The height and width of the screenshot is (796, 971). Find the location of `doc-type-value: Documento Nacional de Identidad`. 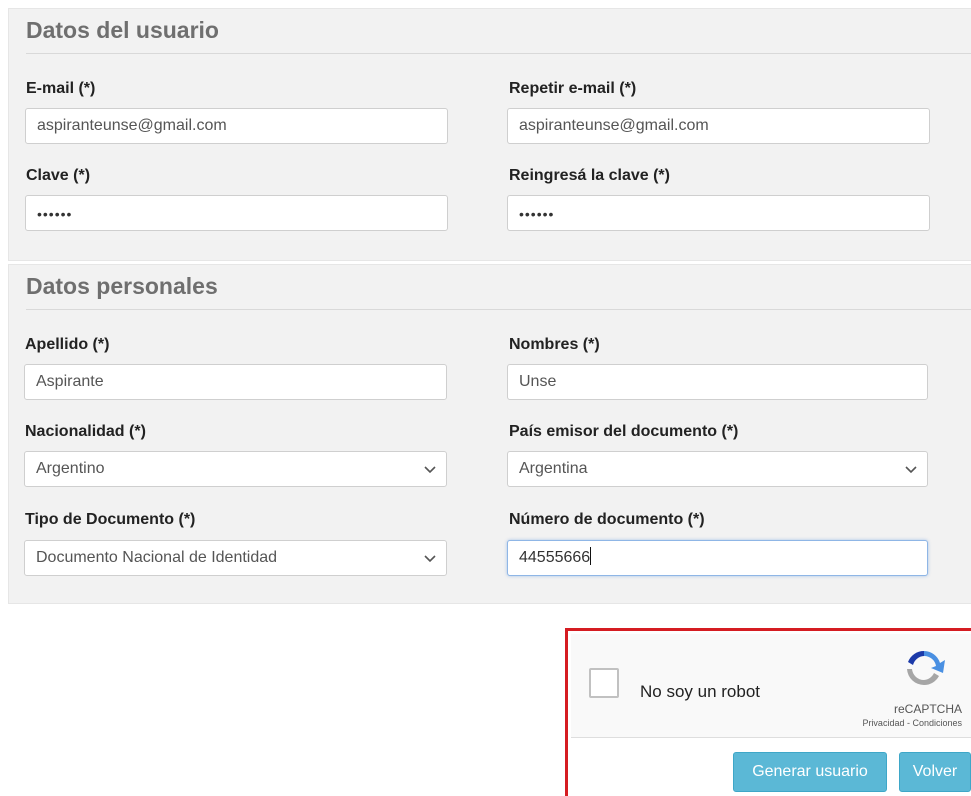

doc-type-value: Documento Nacional de Identidad is located at coordinates (157, 557).